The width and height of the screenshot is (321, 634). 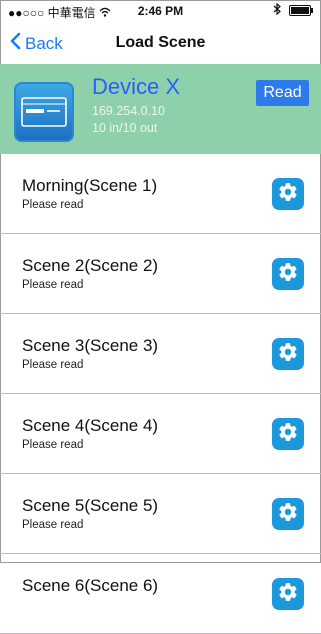 I want to click on device-ip-address: 169.254.0.10, so click(x=128, y=111).